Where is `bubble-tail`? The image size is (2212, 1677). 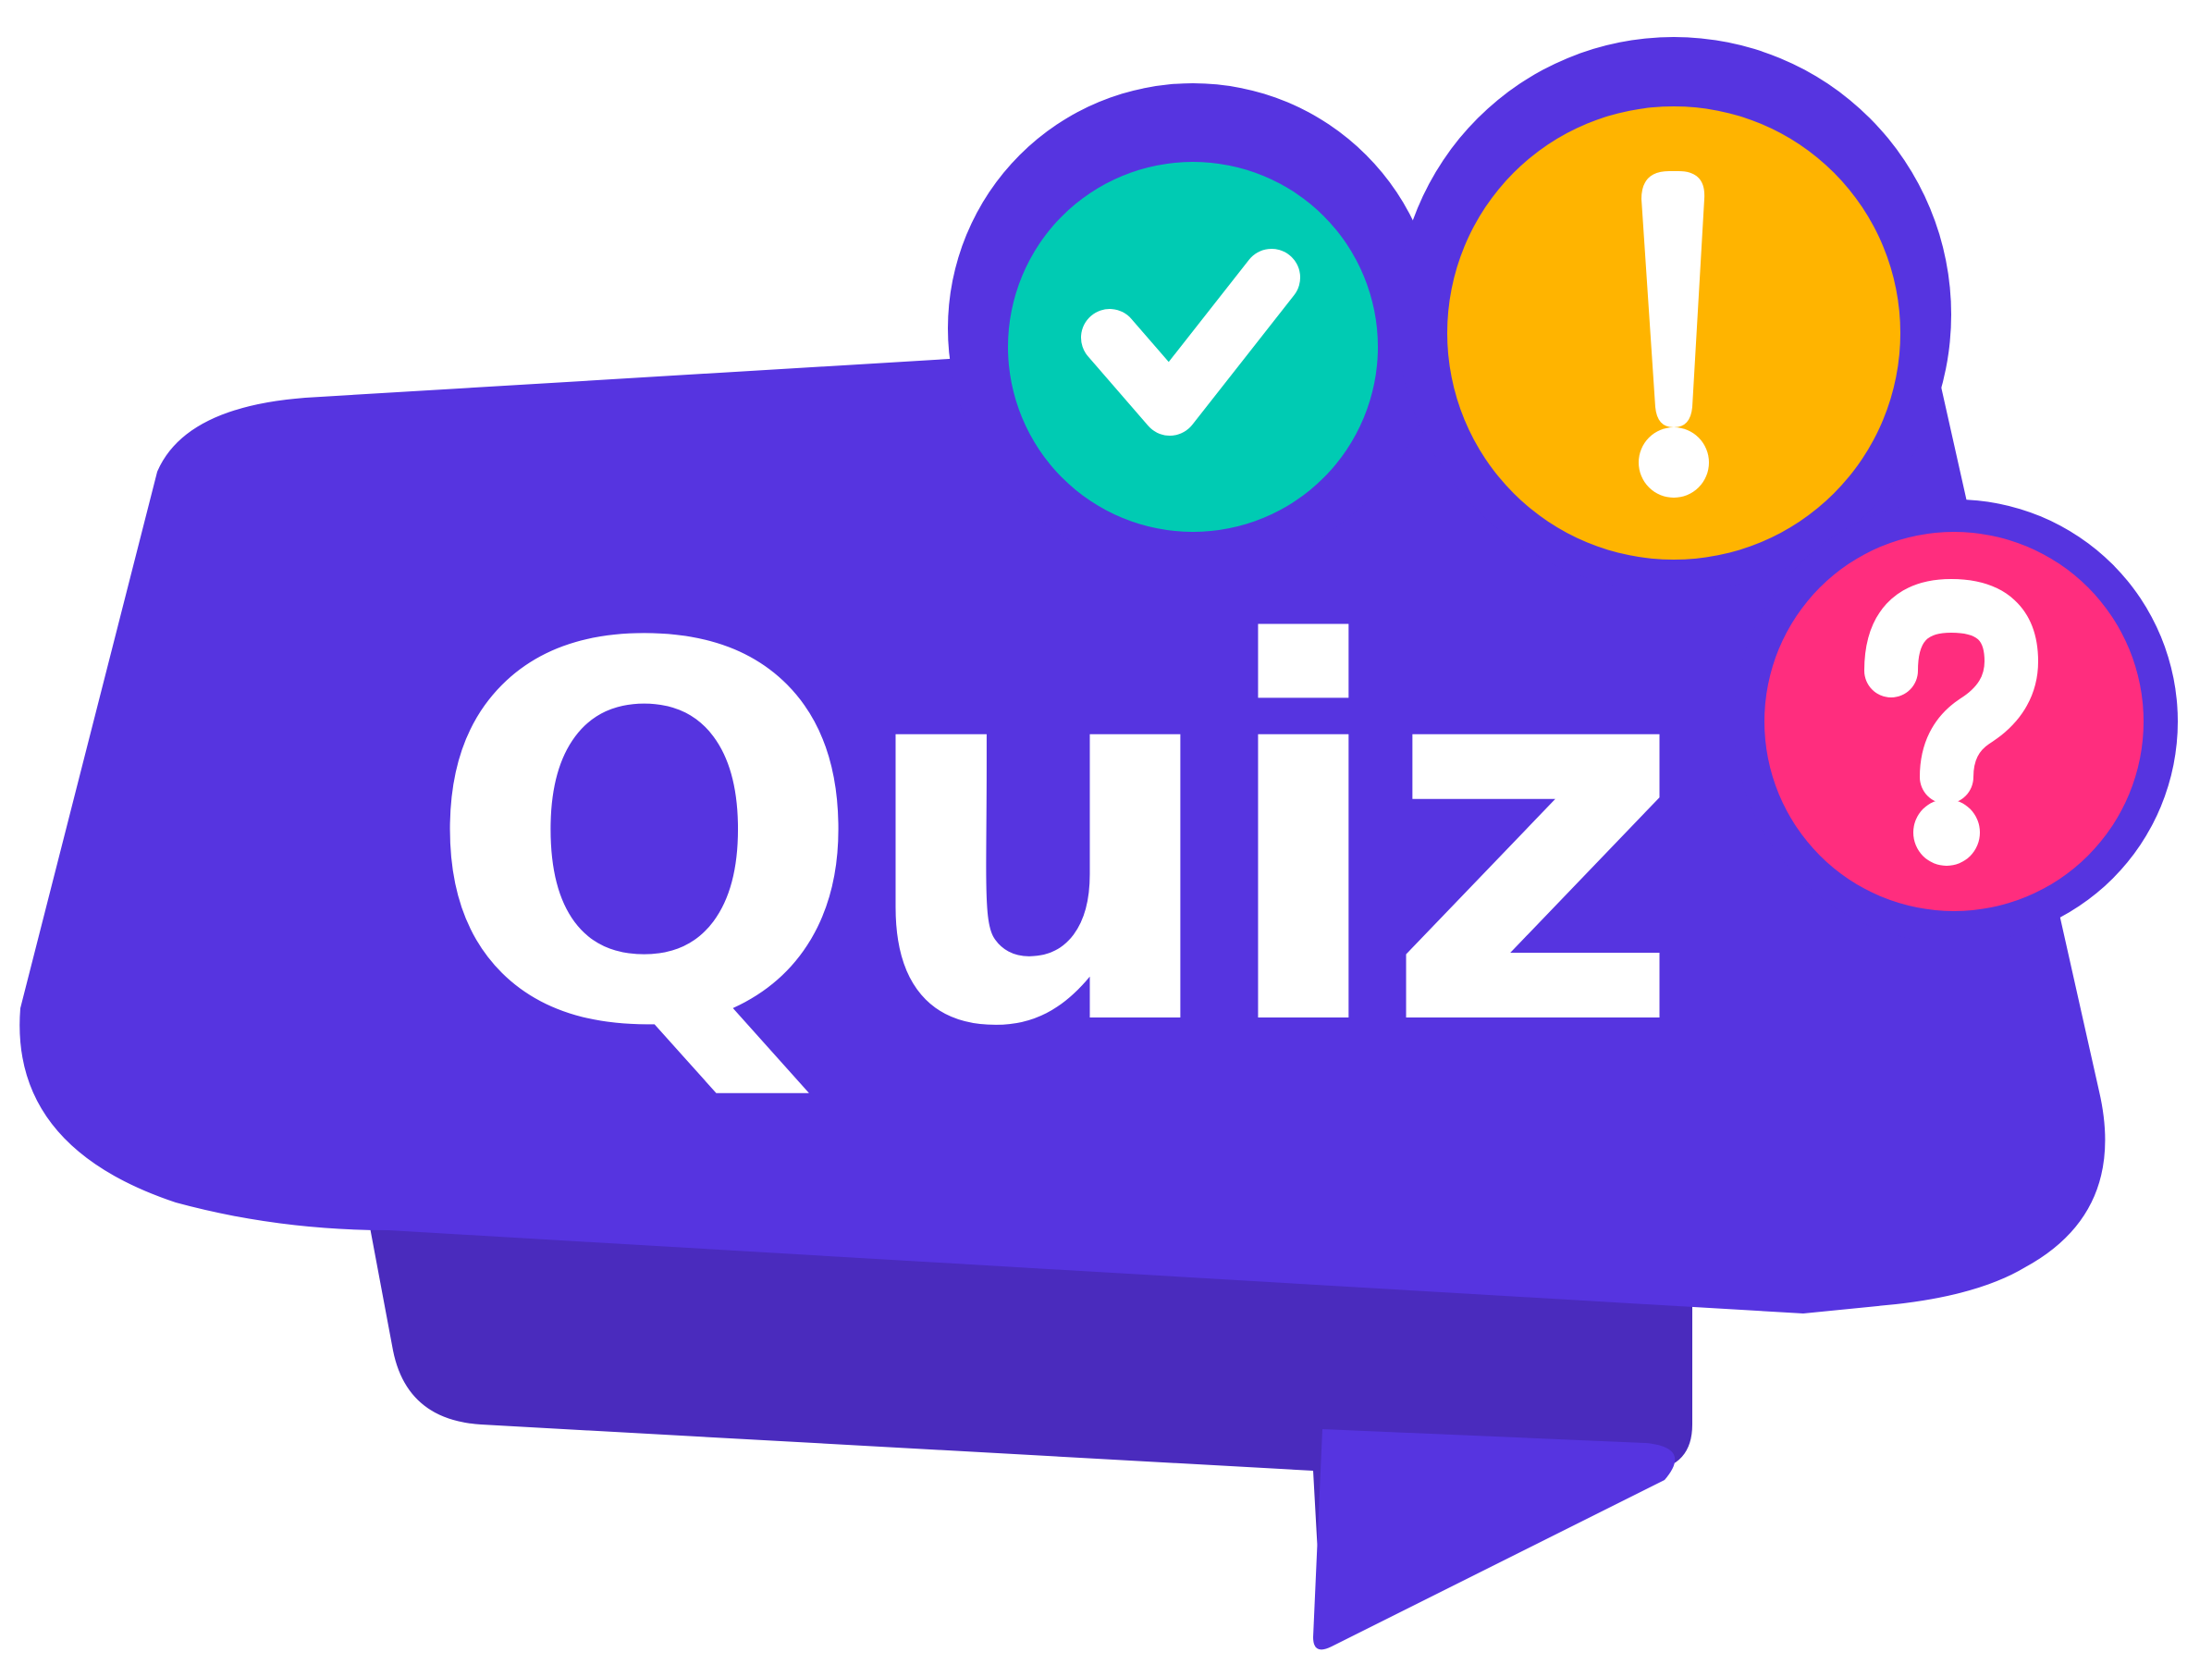 bubble-tail is located at coordinates (1494, 1539).